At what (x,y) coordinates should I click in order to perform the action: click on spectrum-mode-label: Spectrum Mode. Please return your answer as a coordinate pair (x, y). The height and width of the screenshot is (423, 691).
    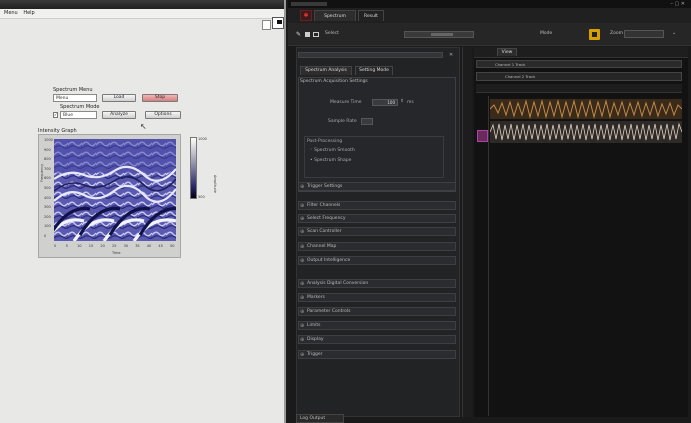
    Looking at the image, I should click on (80, 107).